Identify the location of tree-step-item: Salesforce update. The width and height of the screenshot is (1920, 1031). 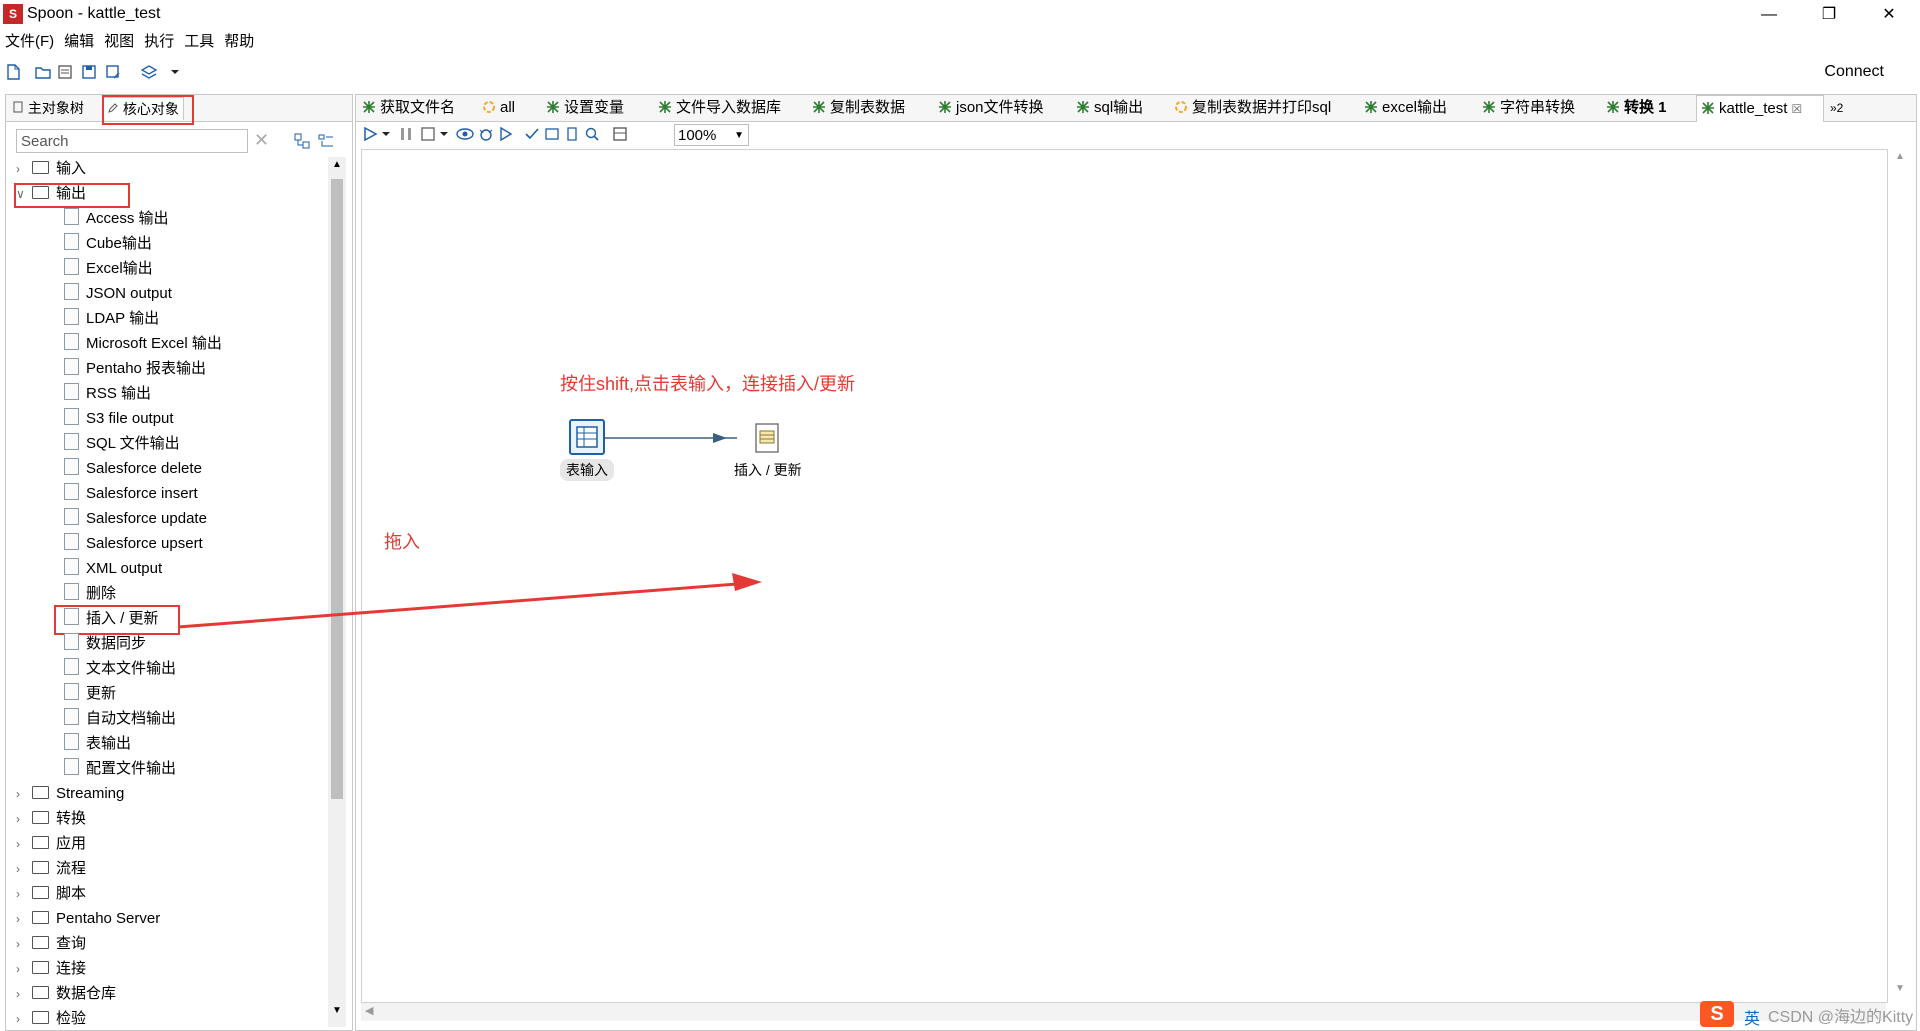
(135, 519).